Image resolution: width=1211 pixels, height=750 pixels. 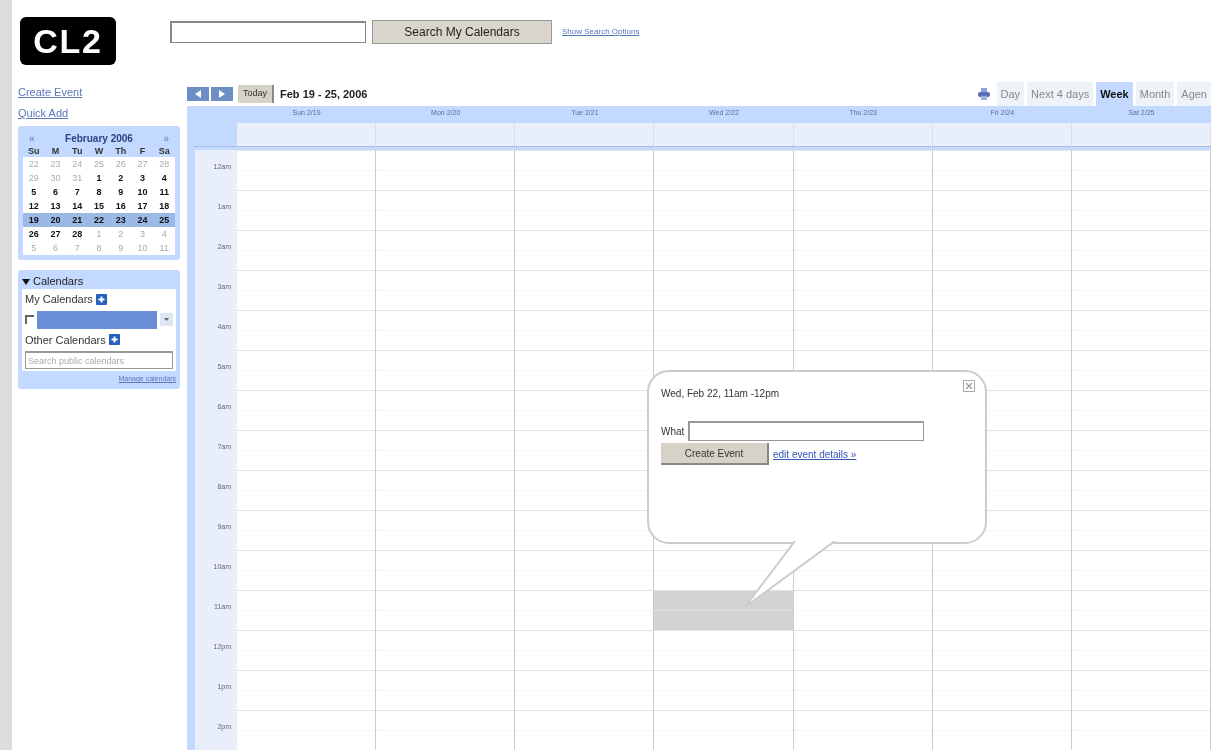 I want to click on day-number: 11, so click(x=164, y=192).